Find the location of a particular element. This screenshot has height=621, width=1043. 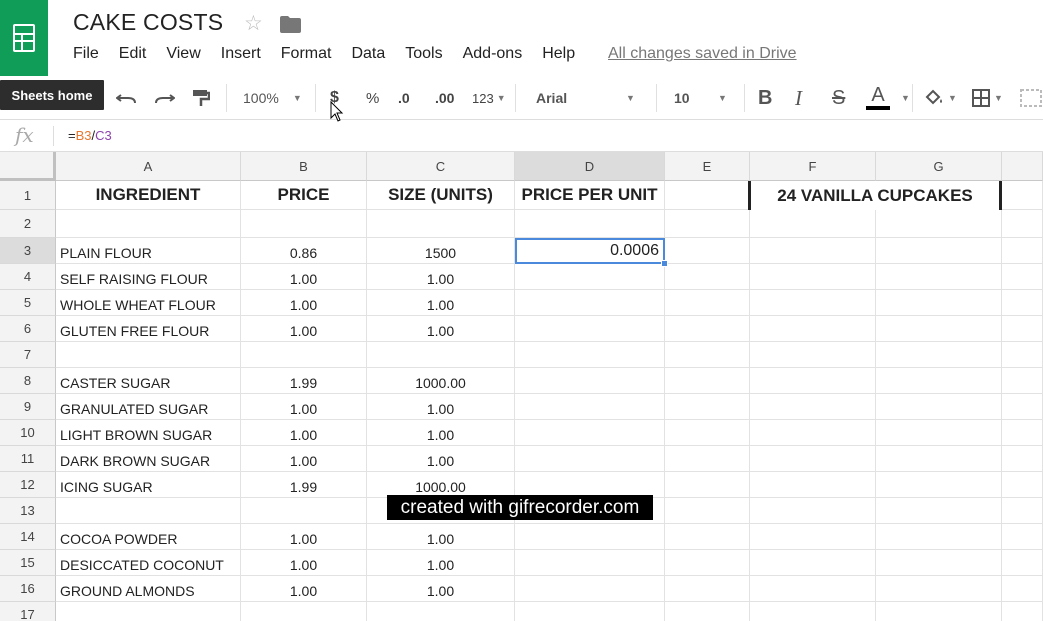

column-header-b: B is located at coordinates (304, 166).